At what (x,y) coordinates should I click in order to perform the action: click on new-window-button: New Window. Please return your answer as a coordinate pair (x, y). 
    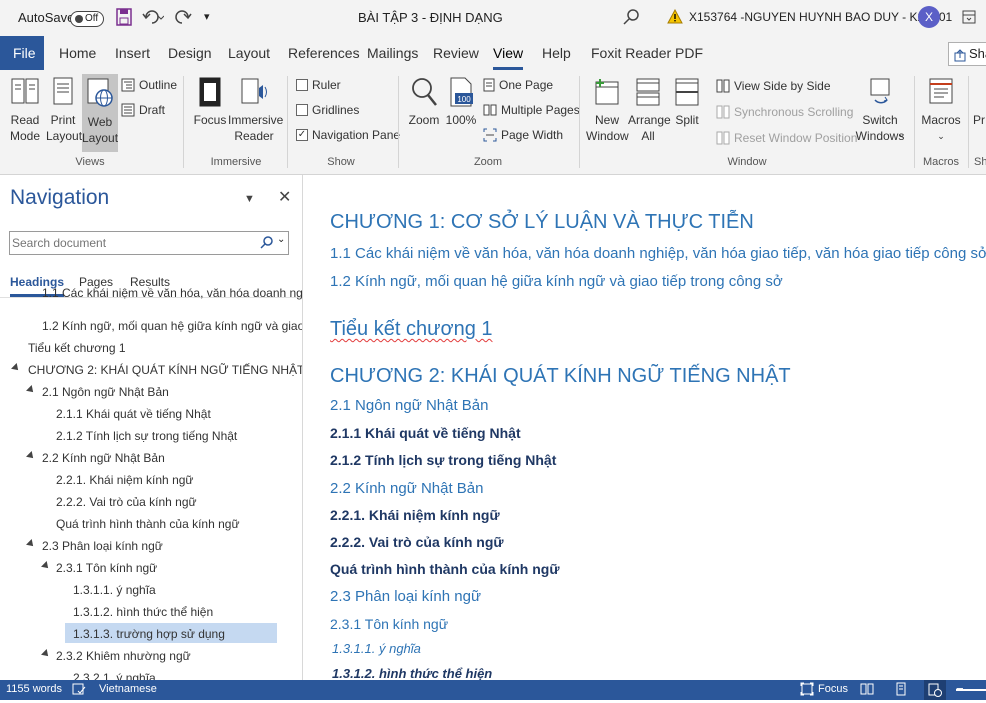
    Looking at the image, I should click on (607, 110).